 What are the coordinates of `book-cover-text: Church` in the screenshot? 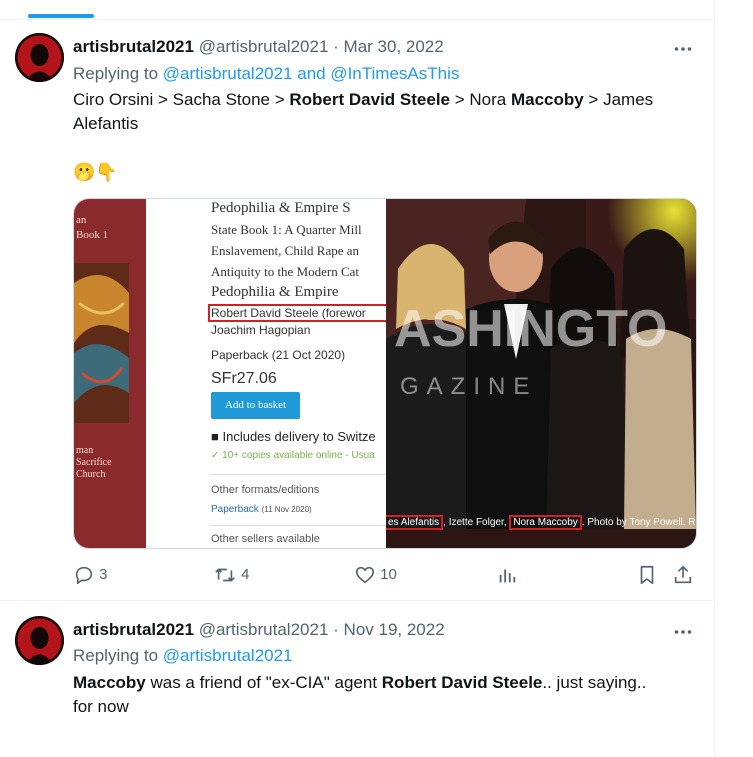 It's located at (91, 474).